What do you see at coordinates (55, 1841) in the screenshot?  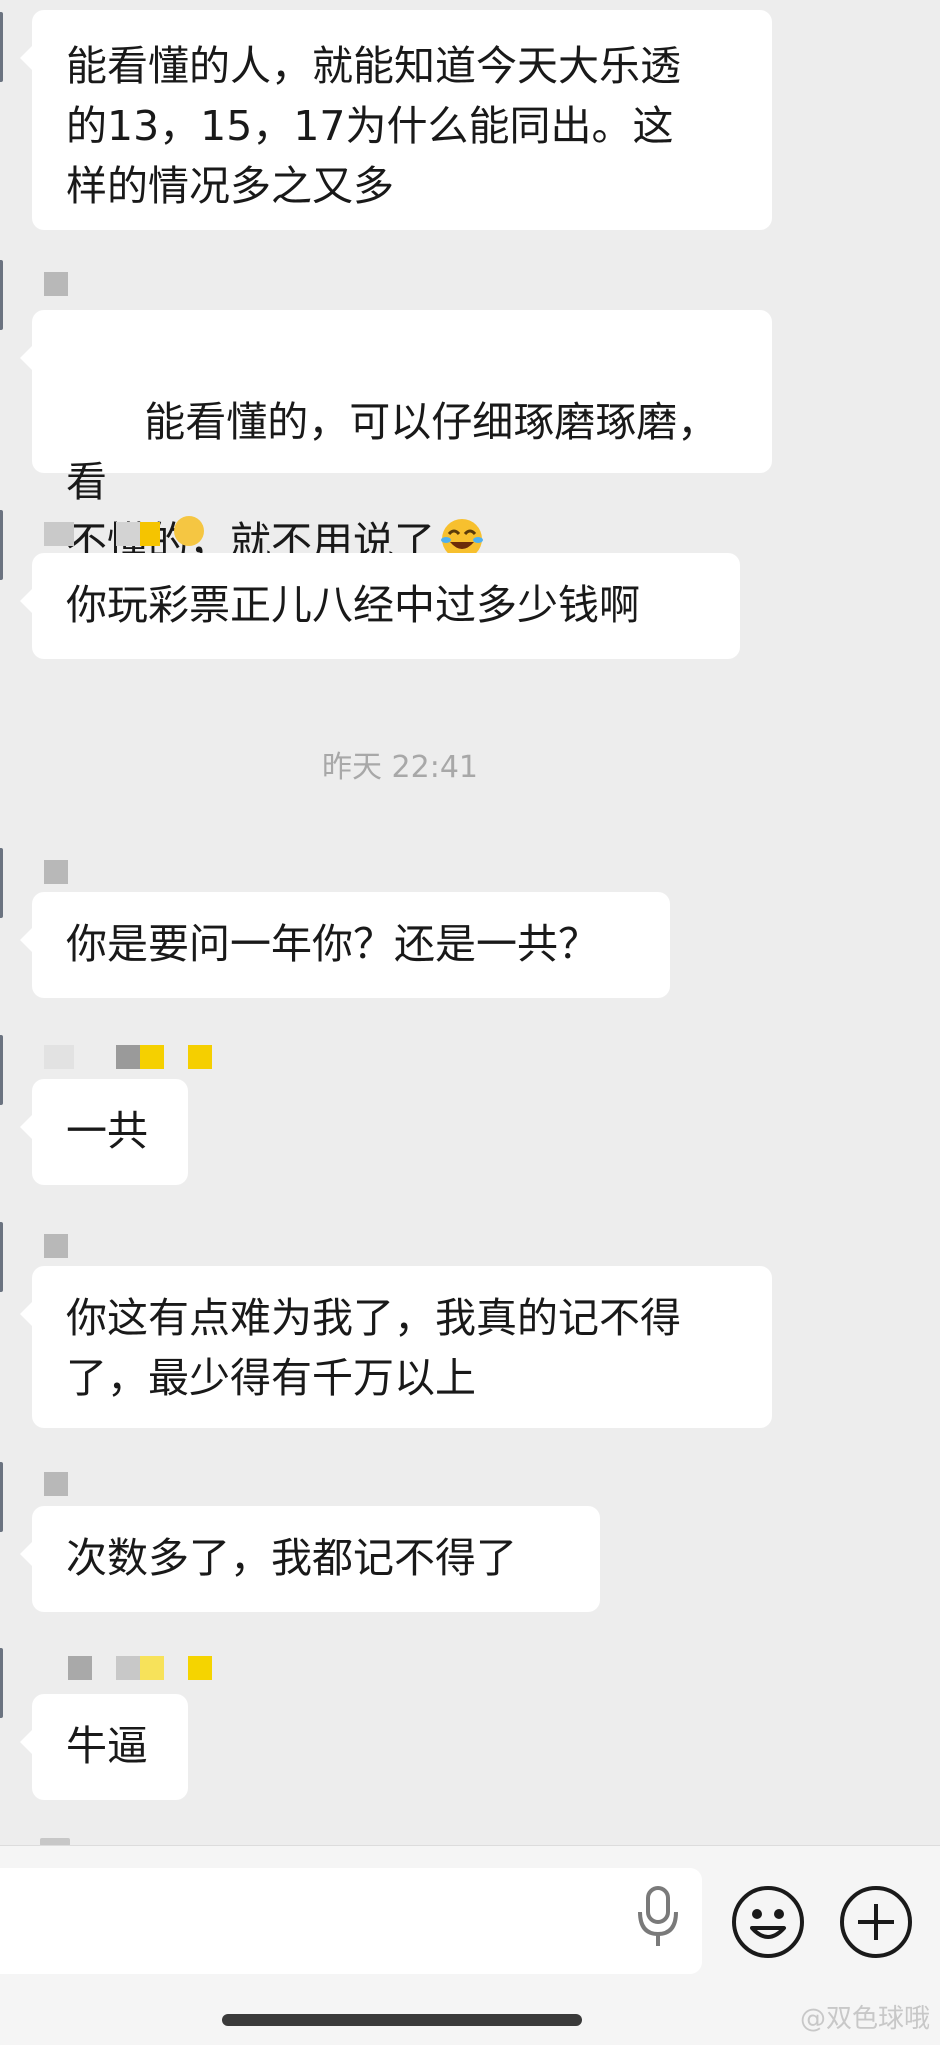 I see `next-message-partial` at bounding box center [55, 1841].